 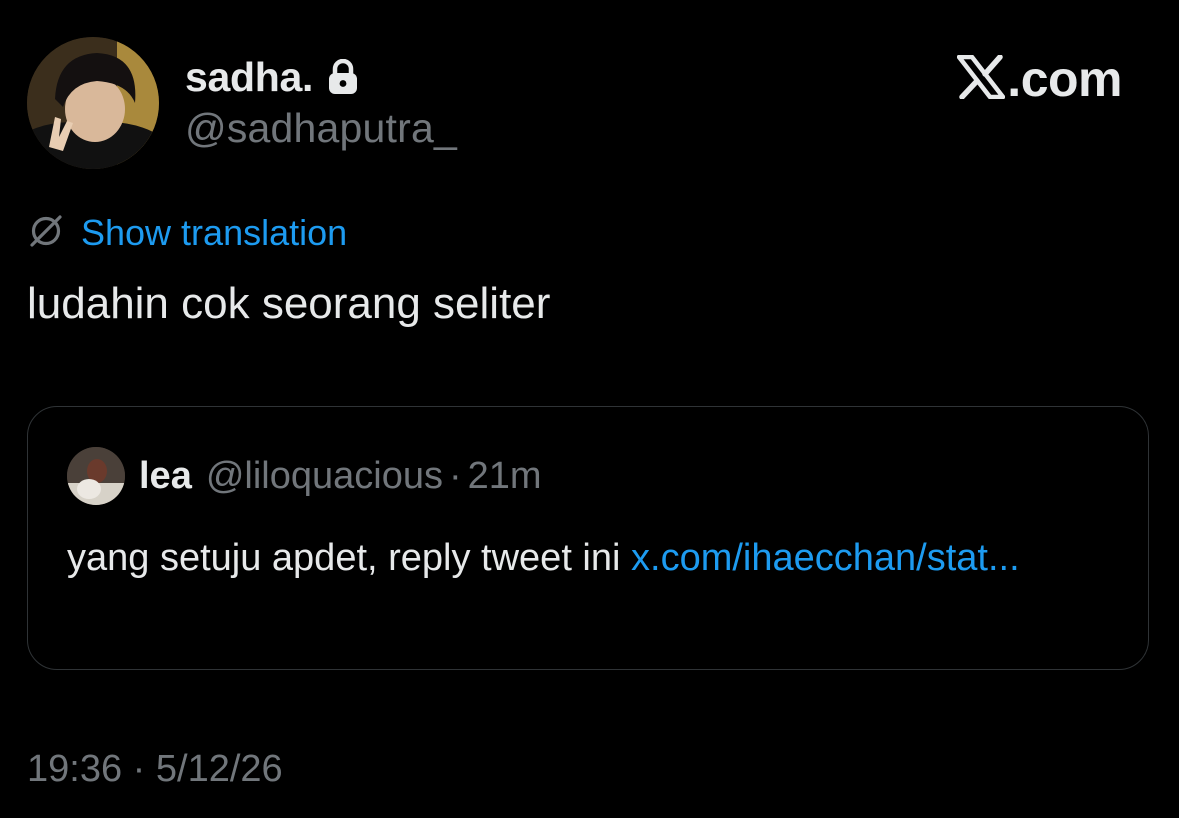 I want to click on show-translation-row: Show translation, so click(x=187, y=233).